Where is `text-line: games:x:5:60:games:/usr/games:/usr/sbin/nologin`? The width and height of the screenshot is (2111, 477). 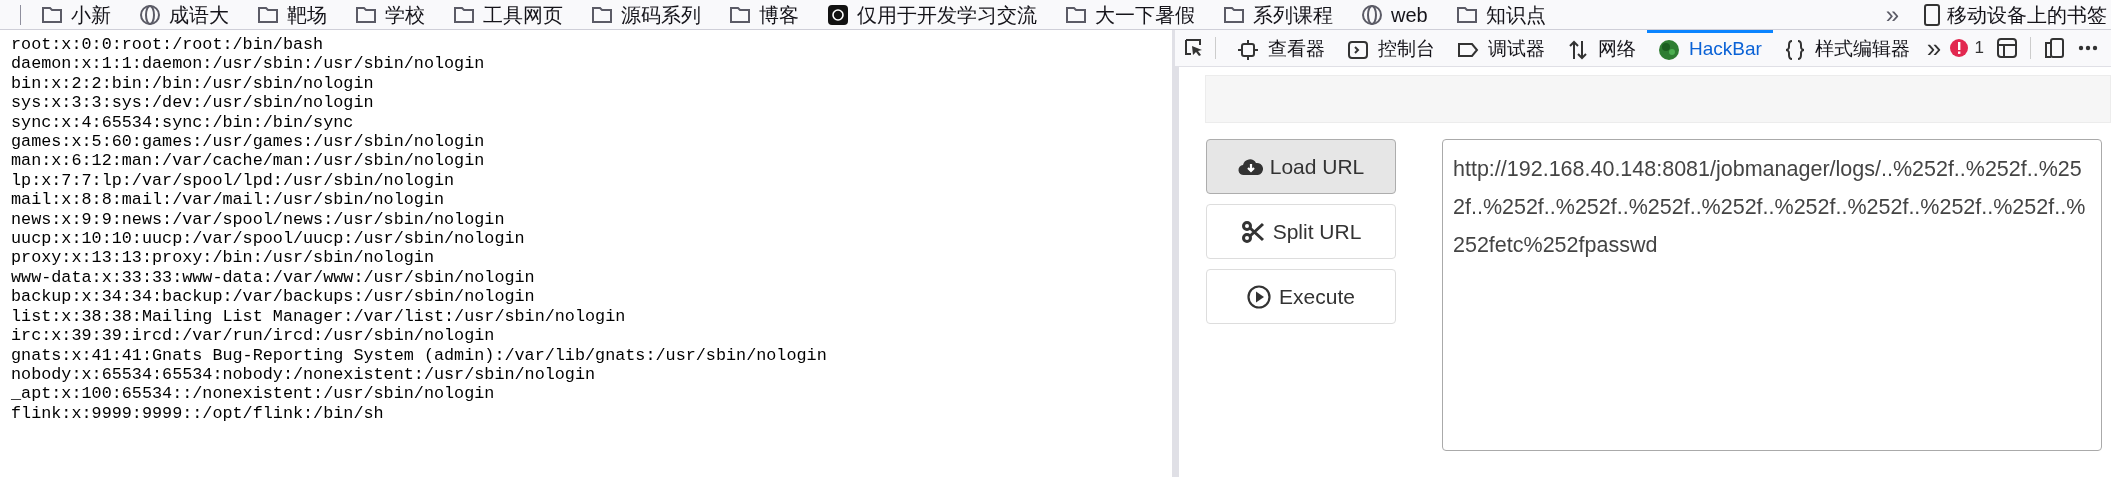 text-line: games:x:5:60:games:/usr/games:/usr/sbin/nologin is located at coordinates (248, 142).